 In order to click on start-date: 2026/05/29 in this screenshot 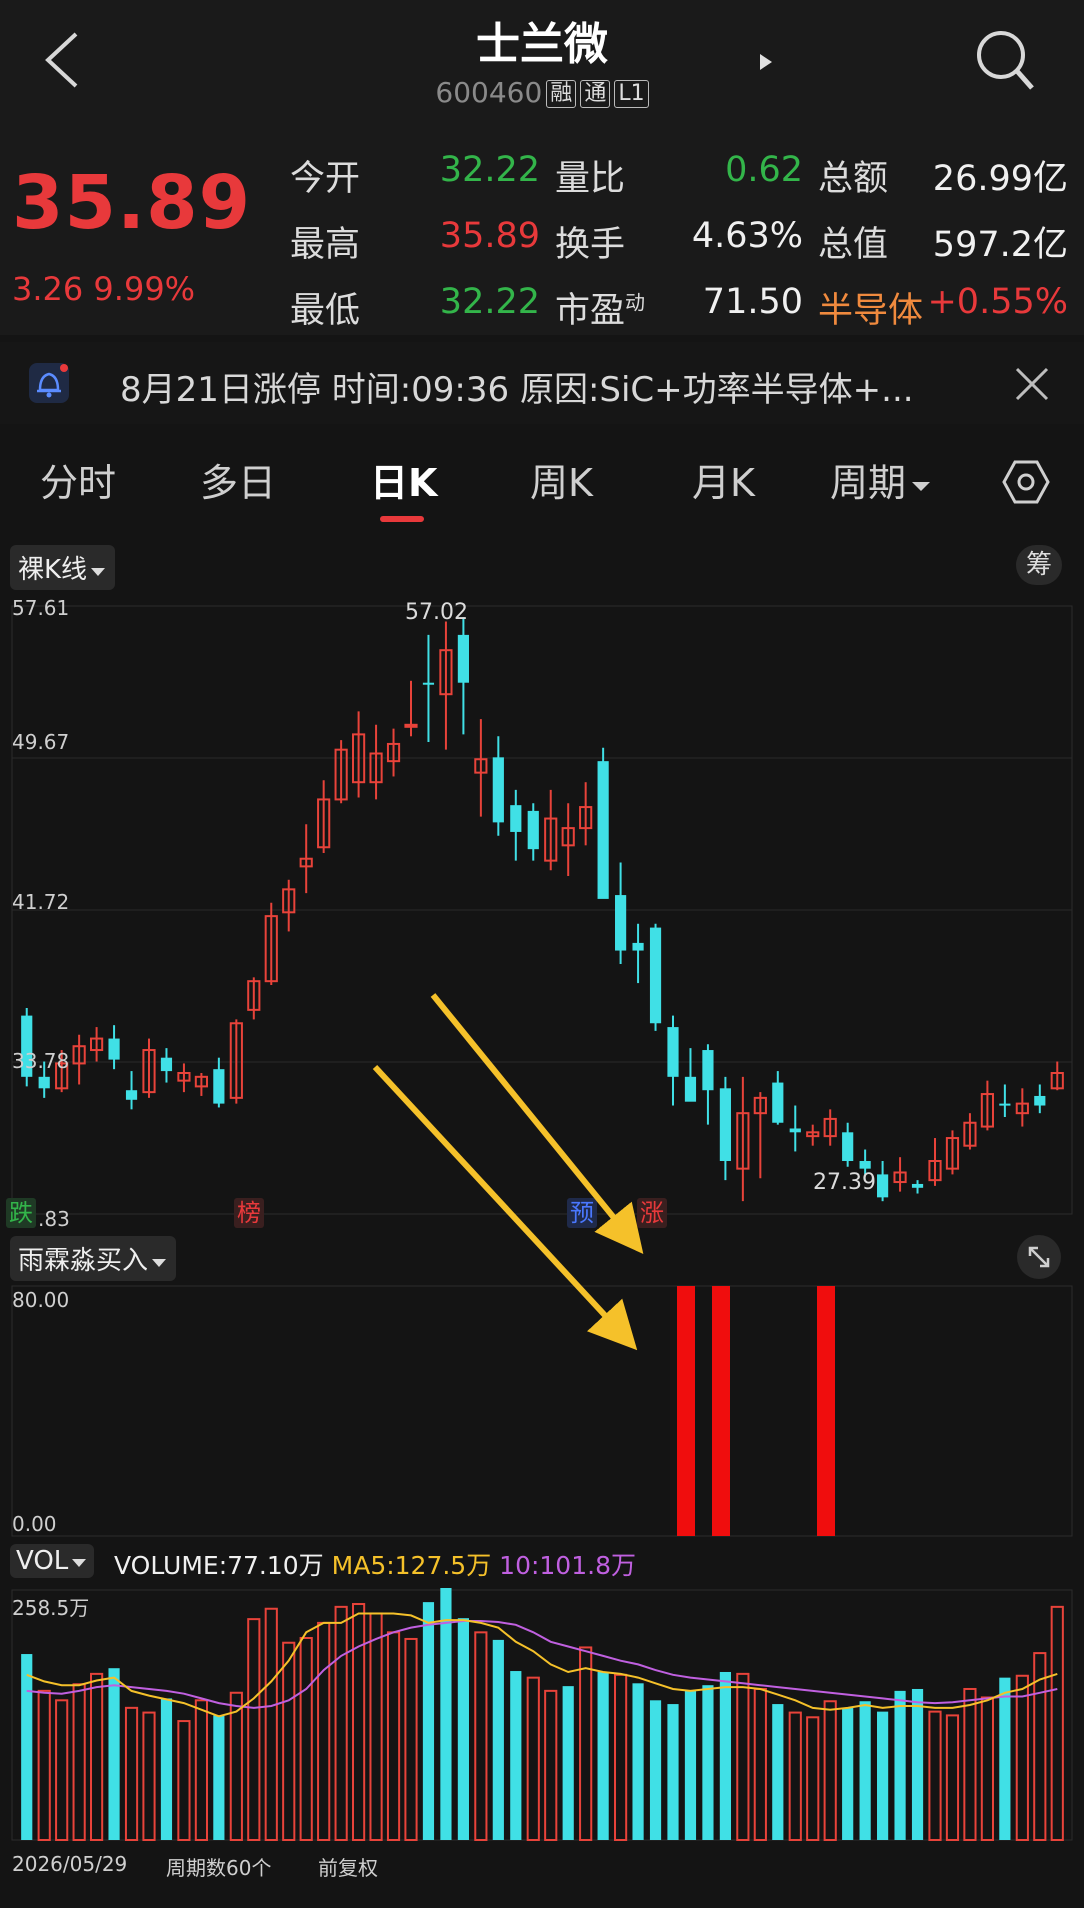, I will do `click(70, 1864)`.